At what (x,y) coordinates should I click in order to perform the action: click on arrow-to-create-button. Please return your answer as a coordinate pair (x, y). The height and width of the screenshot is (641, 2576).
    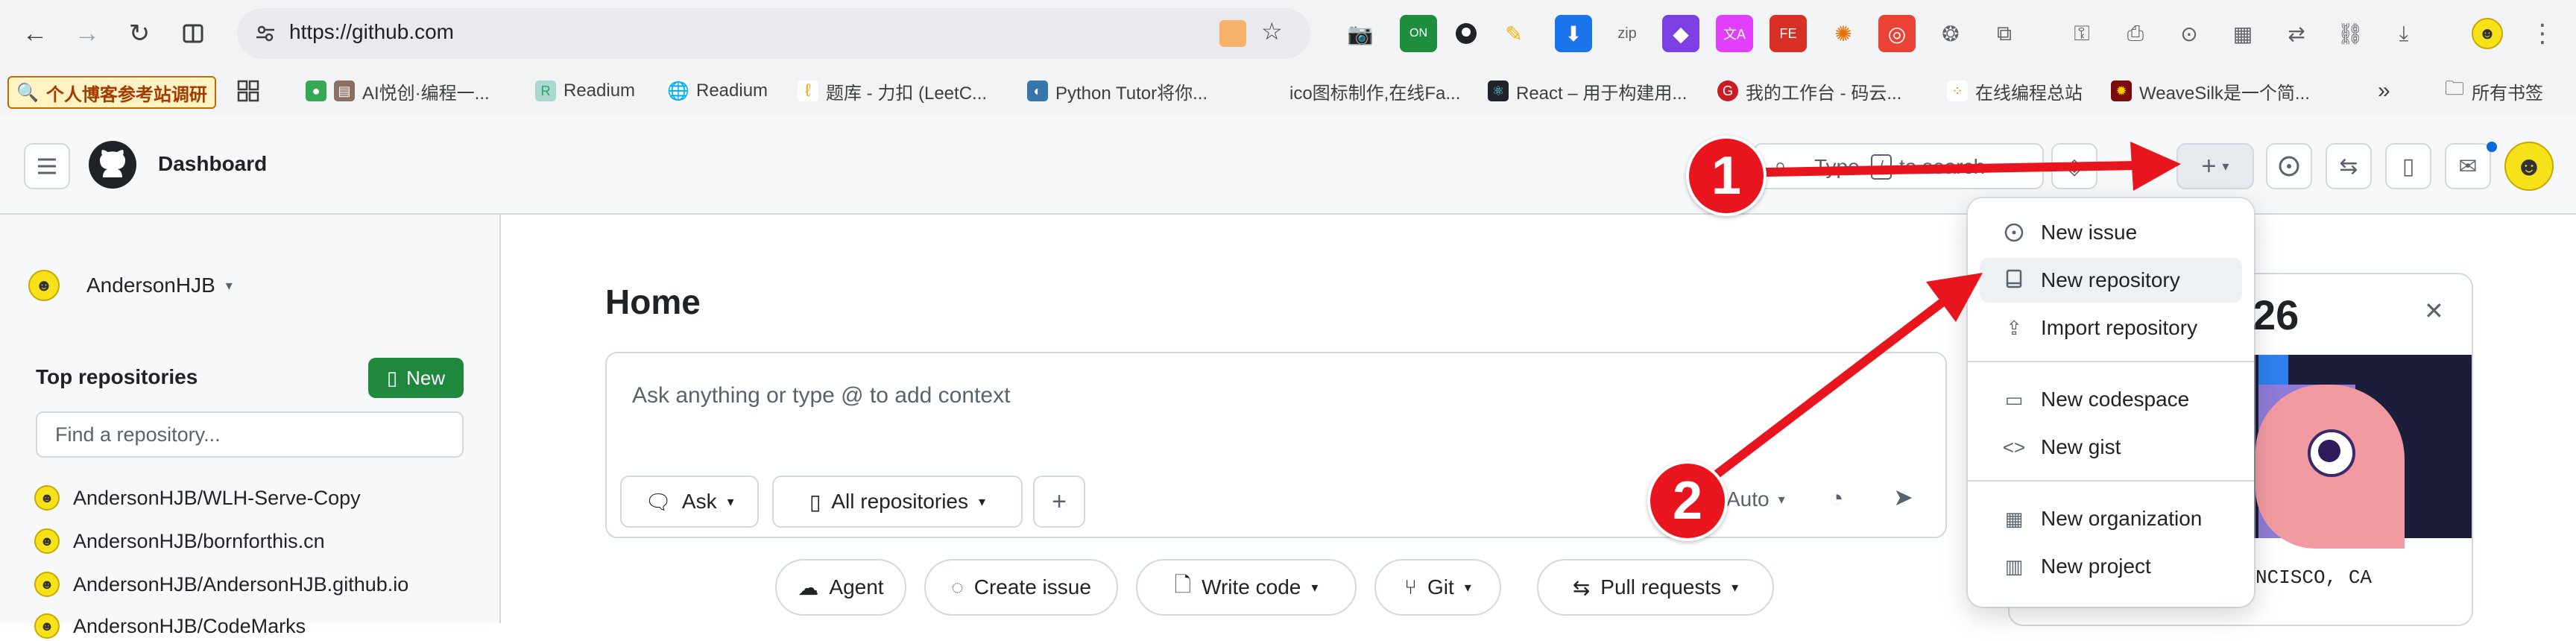
    Looking at the image, I should click on (1932, 169).